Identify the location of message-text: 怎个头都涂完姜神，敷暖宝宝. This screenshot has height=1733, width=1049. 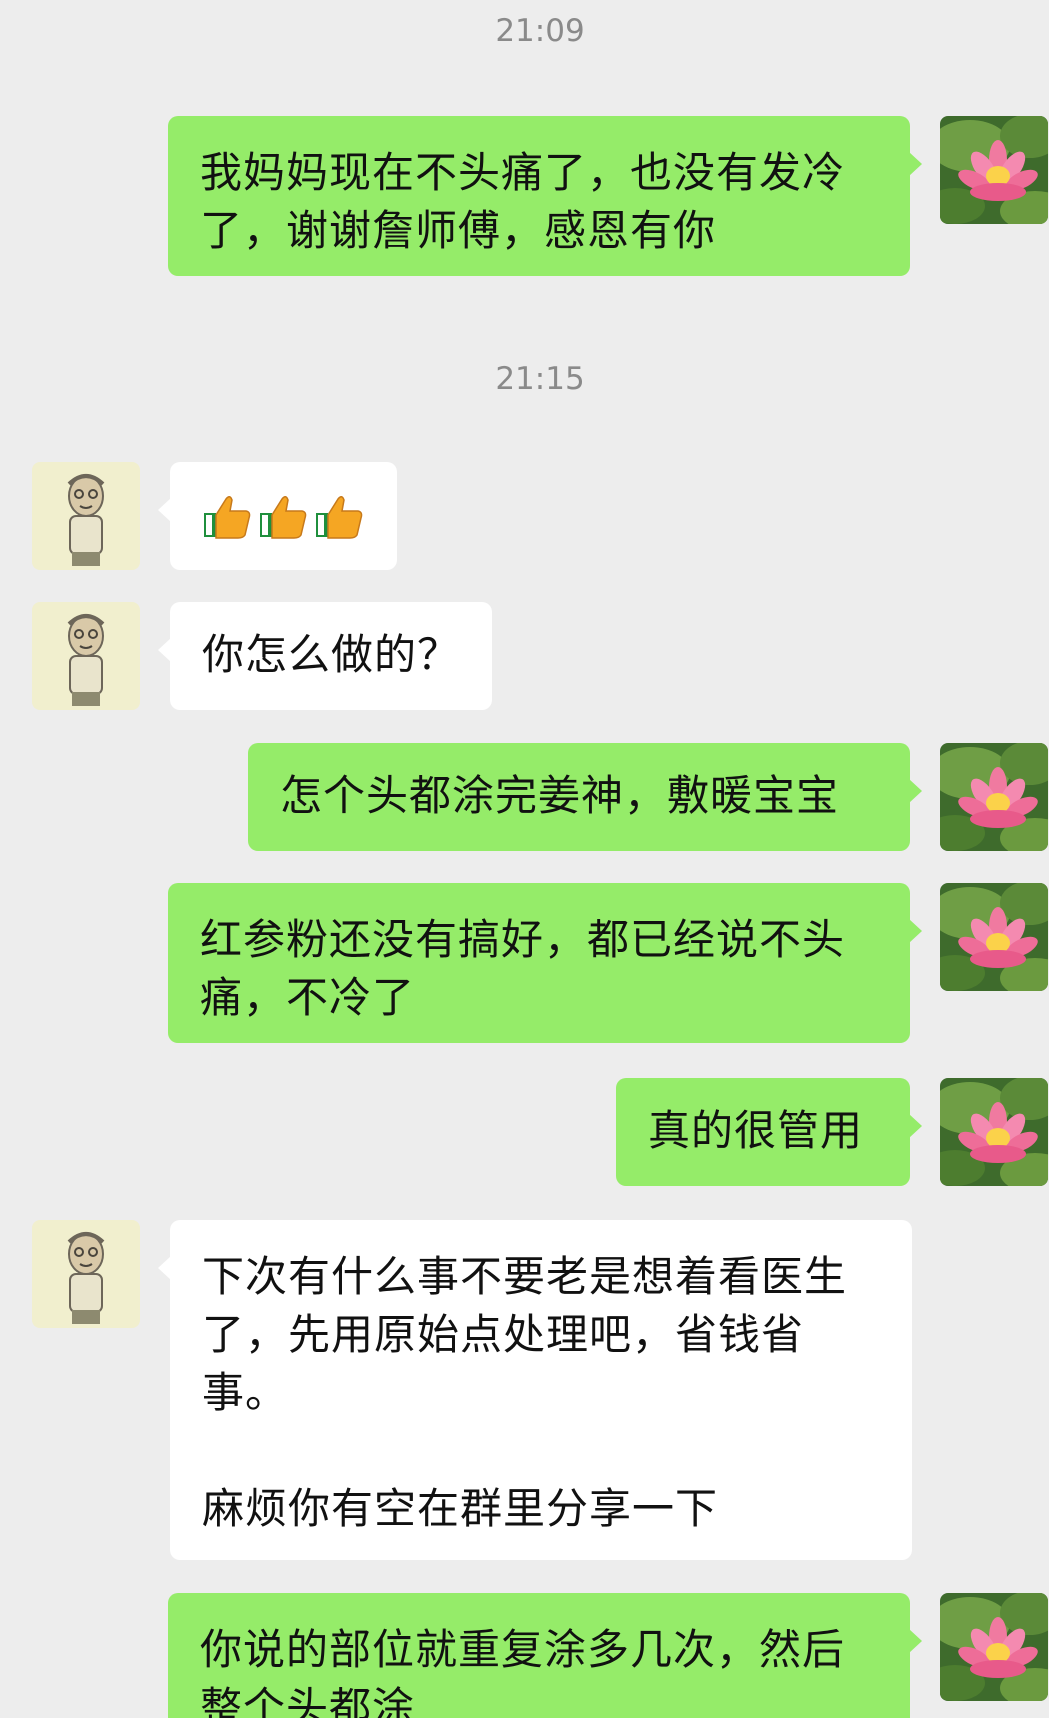
(560, 795).